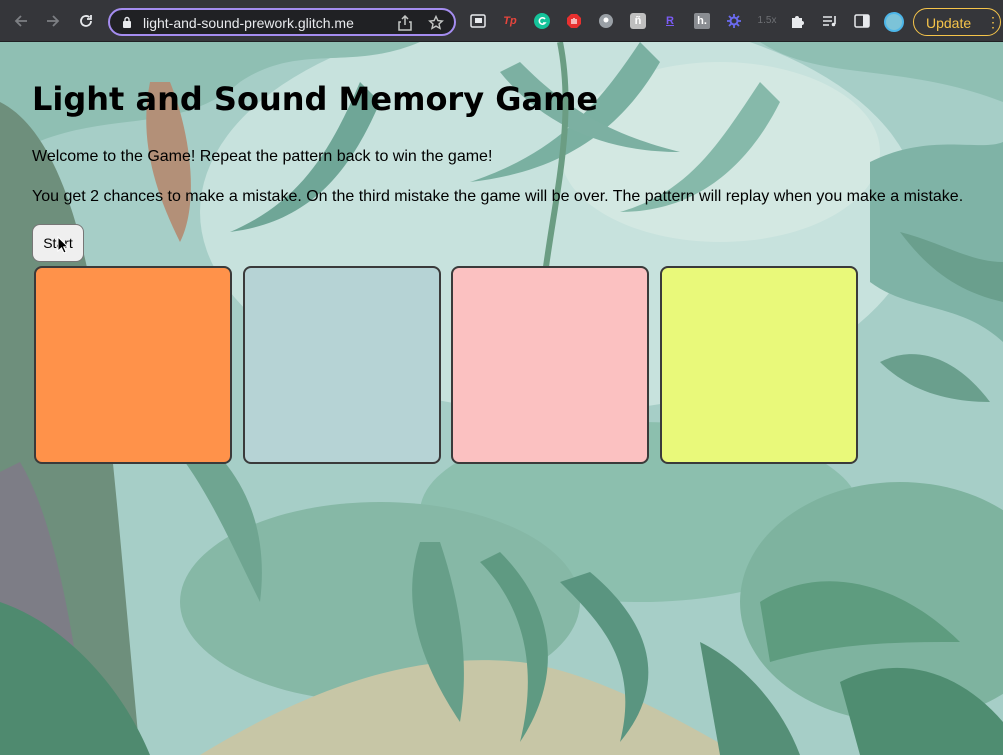  I want to click on update-label: Update, so click(949, 23).